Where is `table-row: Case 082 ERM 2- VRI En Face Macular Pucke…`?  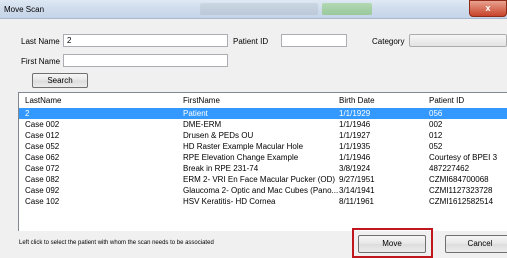
table-row: Case 082 ERM 2- VRI En Face Macular Pucke… is located at coordinates (263, 179).